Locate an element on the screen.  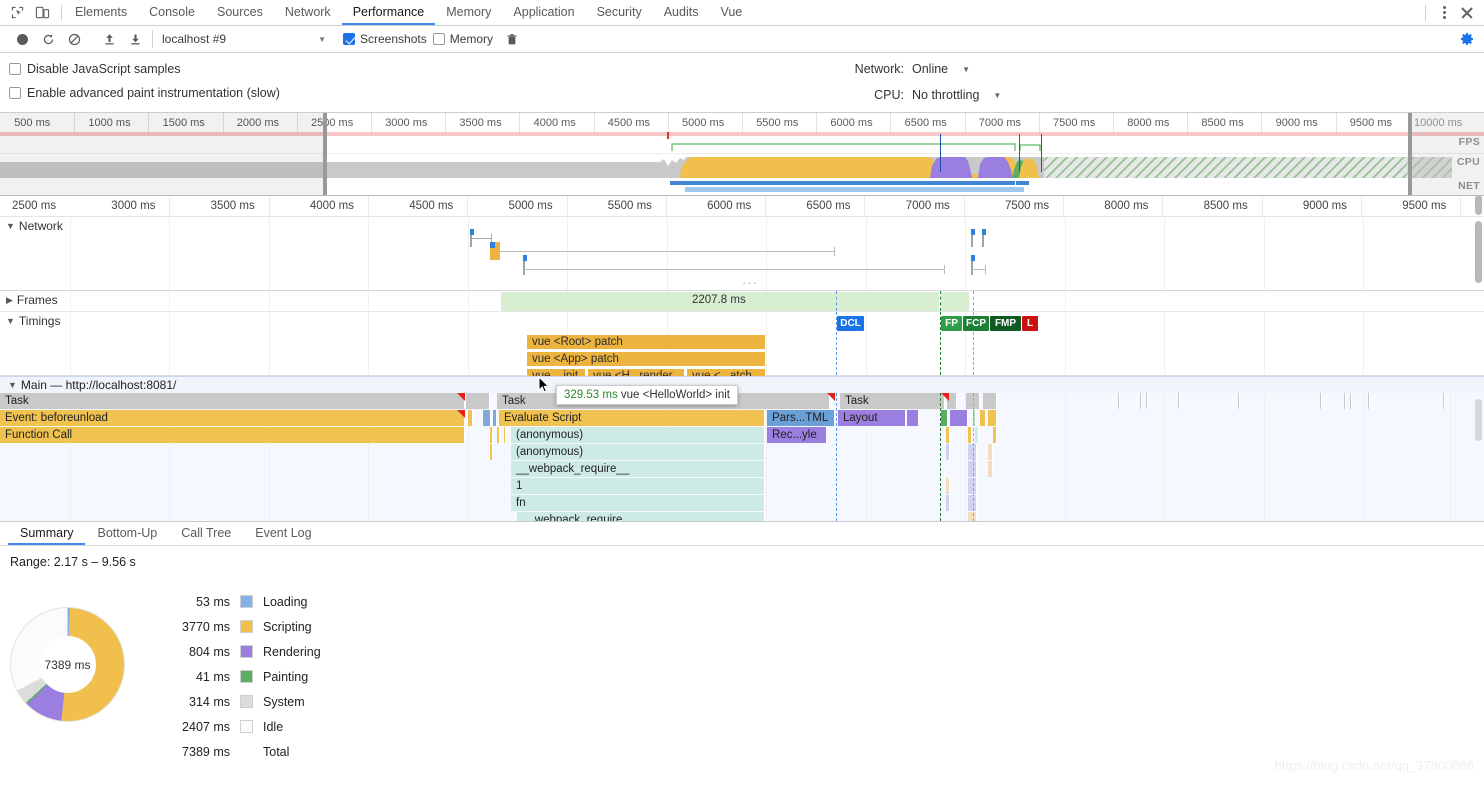
timings-section-header: ▼ Timings is located at coordinates (33, 321).